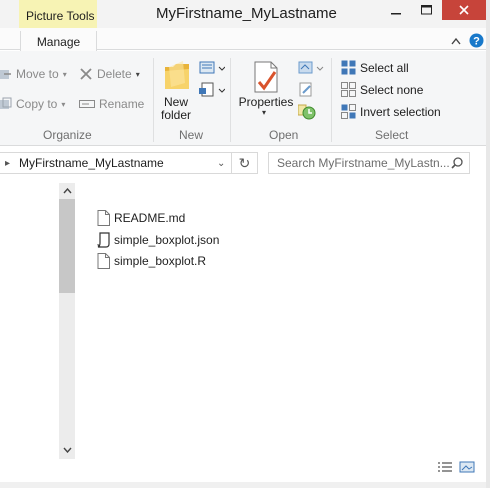 The width and height of the screenshot is (490, 488). Describe the element at coordinates (245, 485) in the screenshot. I see `window-border-bottom` at that location.